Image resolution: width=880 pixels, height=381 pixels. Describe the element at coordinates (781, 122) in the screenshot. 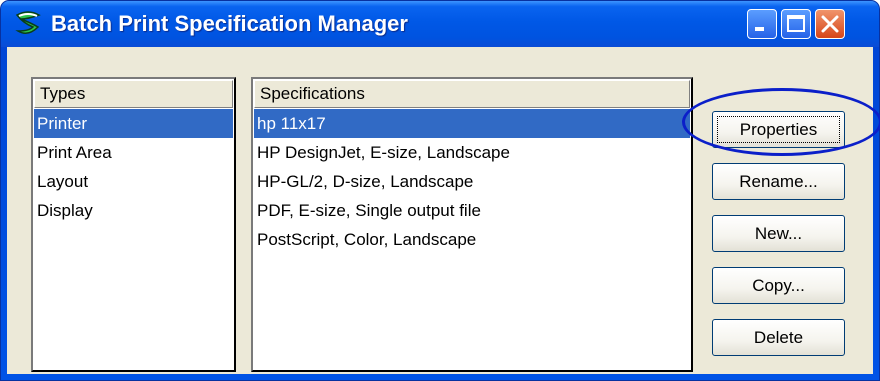

I see `highlight-annotation` at that location.